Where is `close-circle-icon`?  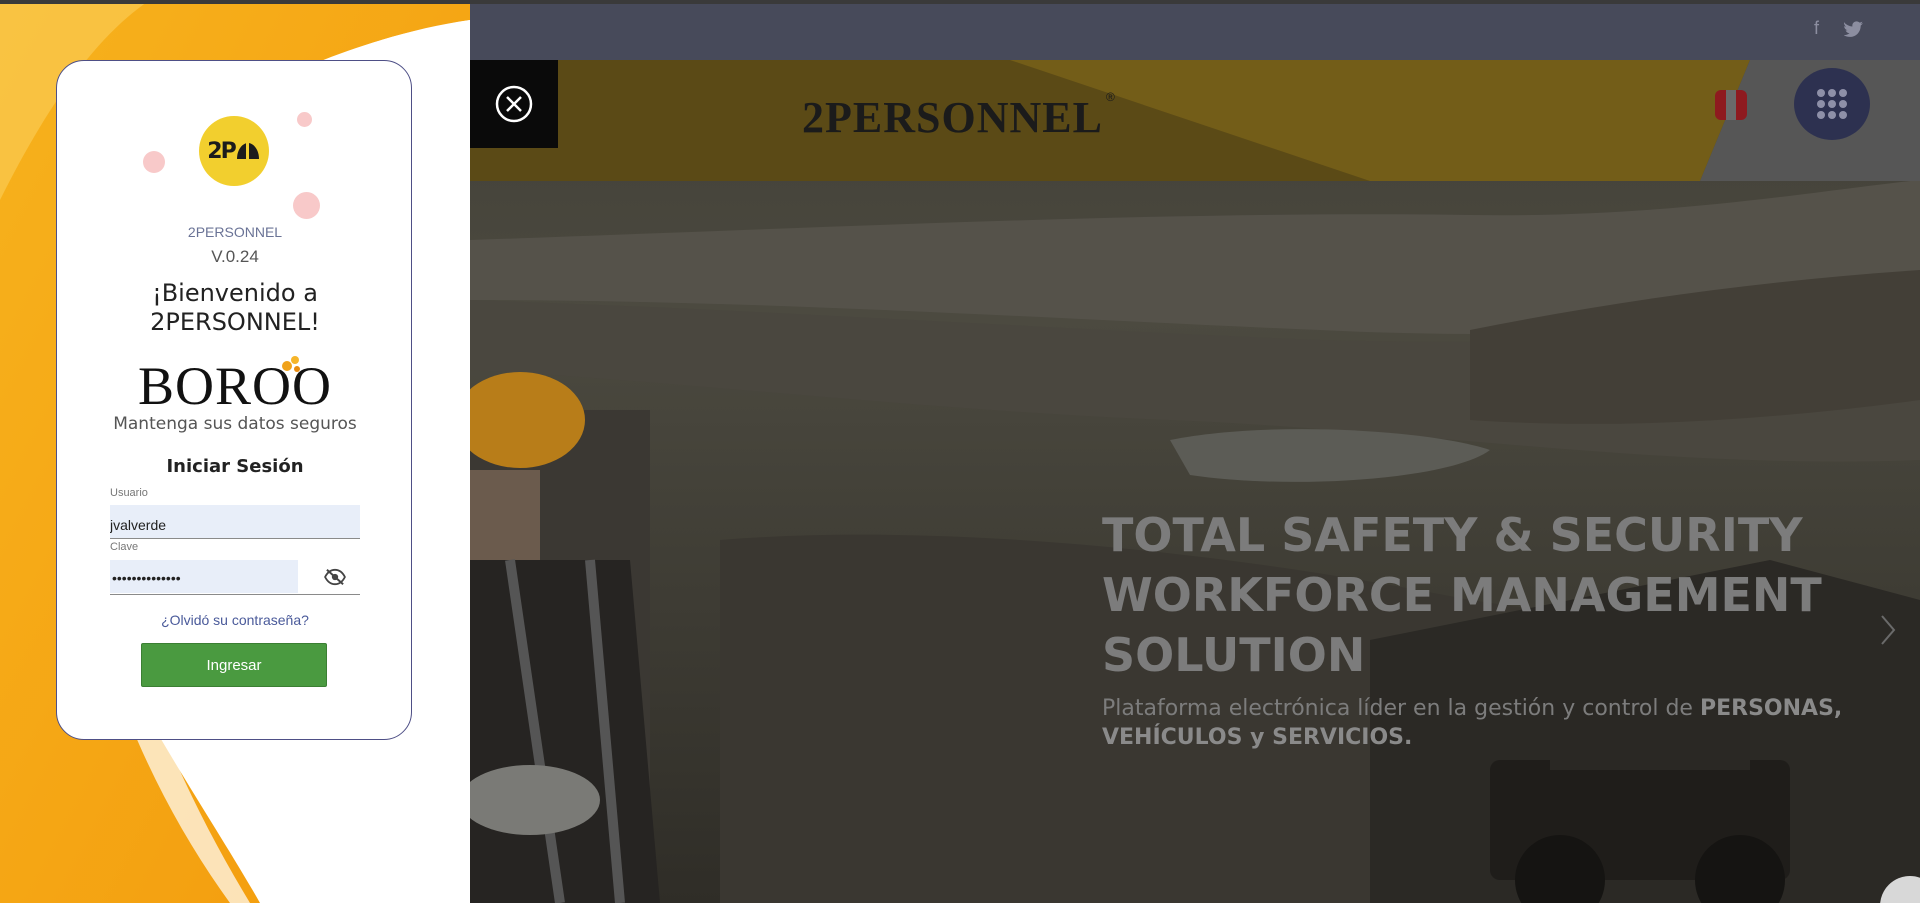 close-circle-icon is located at coordinates (514, 104).